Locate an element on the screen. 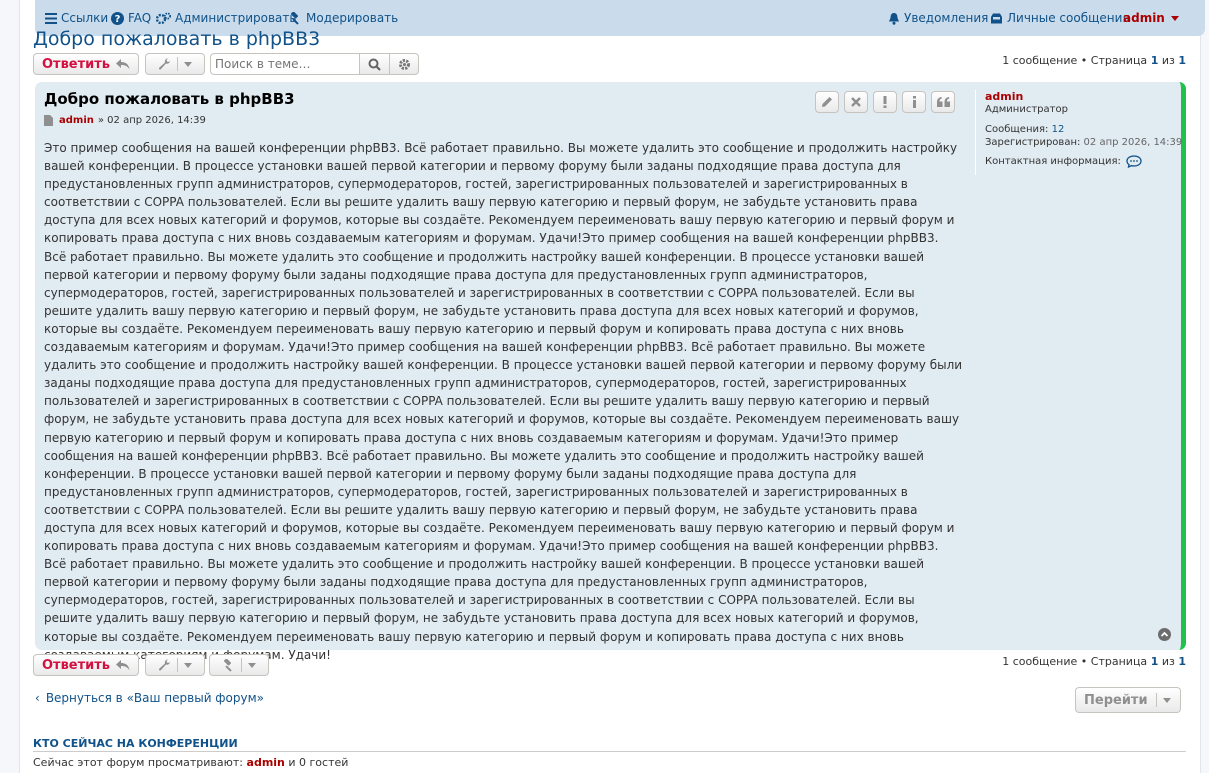 Image resolution: width=1209 pixels, height=773 pixels. reply-button-bottom: Ответить is located at coordinates (86, 665).